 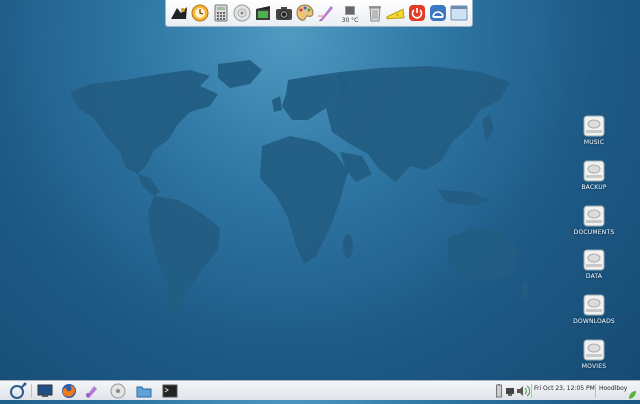 I want to click on disk-utility-icon, so click(x=241, y=13).